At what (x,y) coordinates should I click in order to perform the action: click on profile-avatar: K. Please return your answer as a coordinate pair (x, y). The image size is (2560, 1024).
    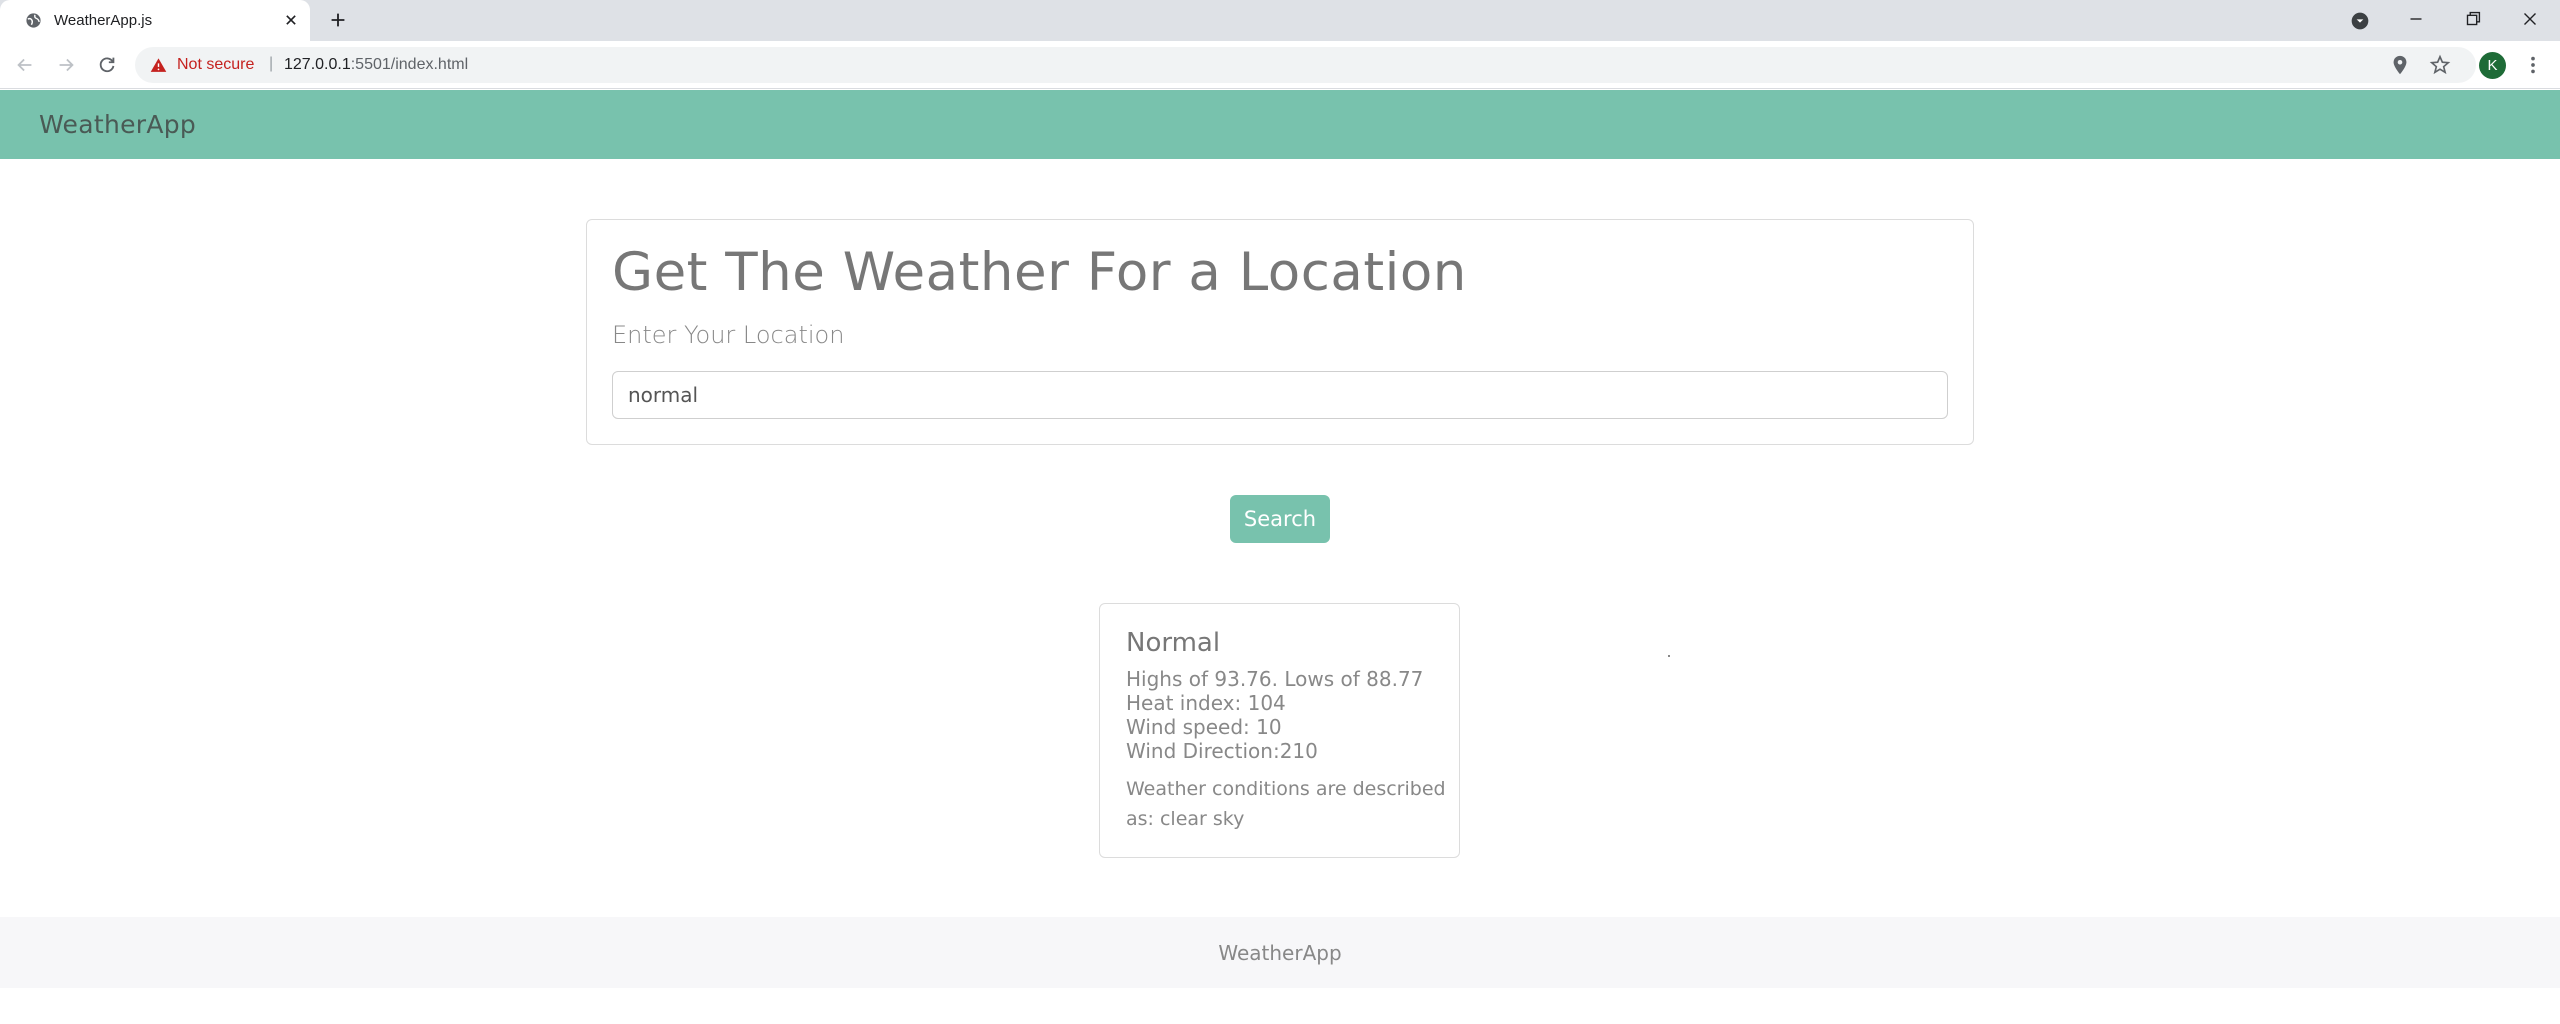
    Looking at the image, I should click on (2492, 65).